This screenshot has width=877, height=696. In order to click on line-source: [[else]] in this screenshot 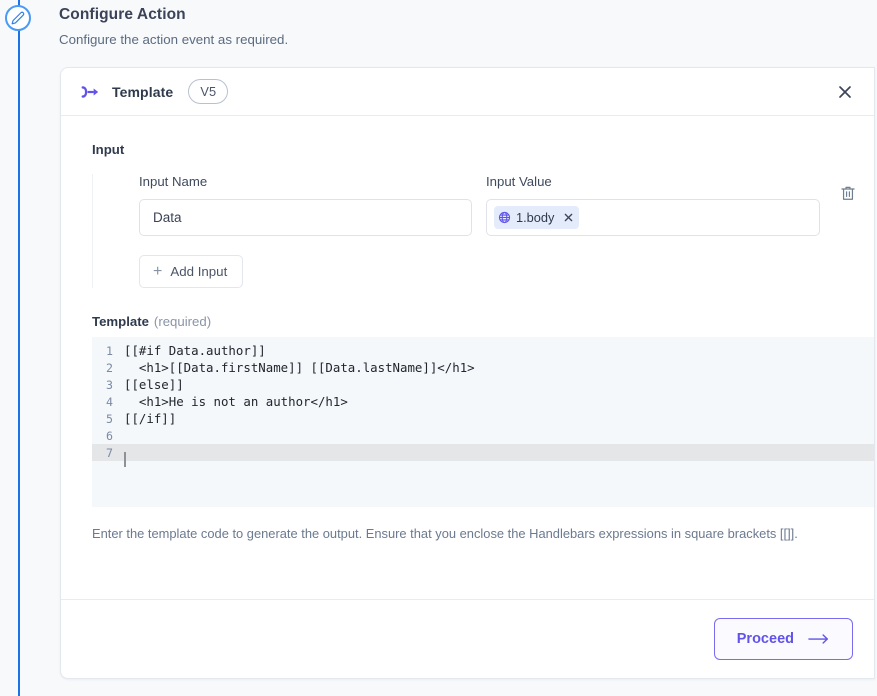, I will do `click(154, 384)`.